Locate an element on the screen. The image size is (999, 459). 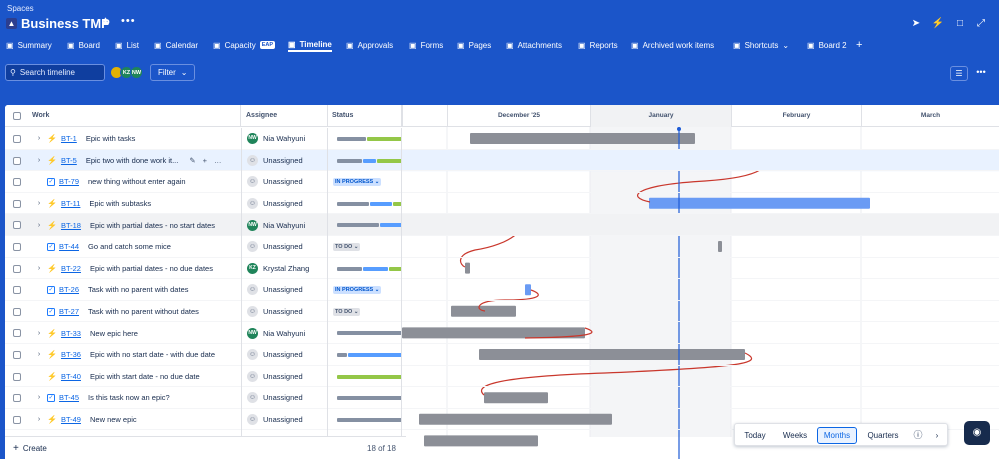
issue-summary: Epic with partial dates - no start dates is located at coordinates (152, 225).